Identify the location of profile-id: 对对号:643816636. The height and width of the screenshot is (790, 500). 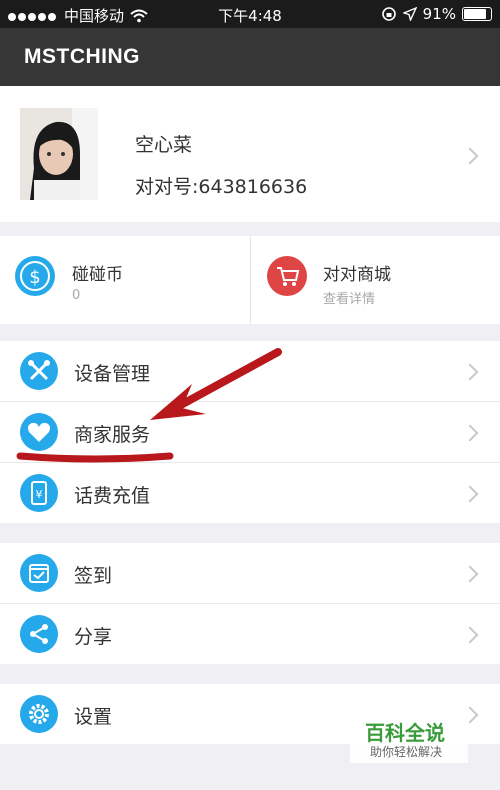
(221, 187).